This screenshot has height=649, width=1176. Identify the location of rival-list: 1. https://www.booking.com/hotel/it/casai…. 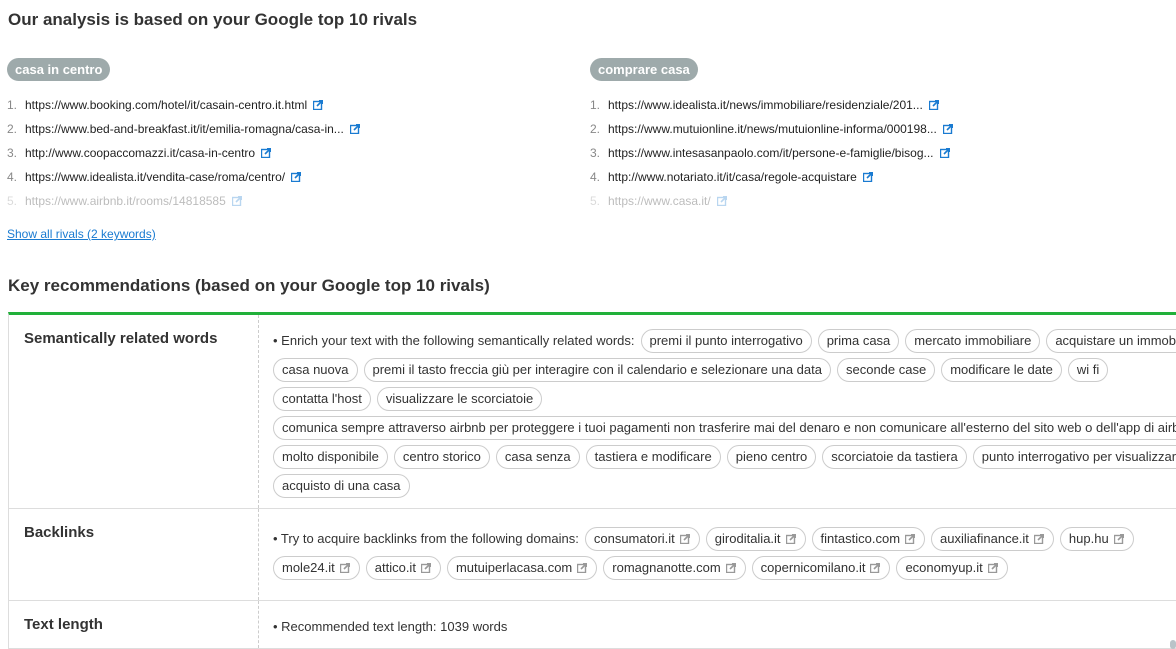
(184, 153).